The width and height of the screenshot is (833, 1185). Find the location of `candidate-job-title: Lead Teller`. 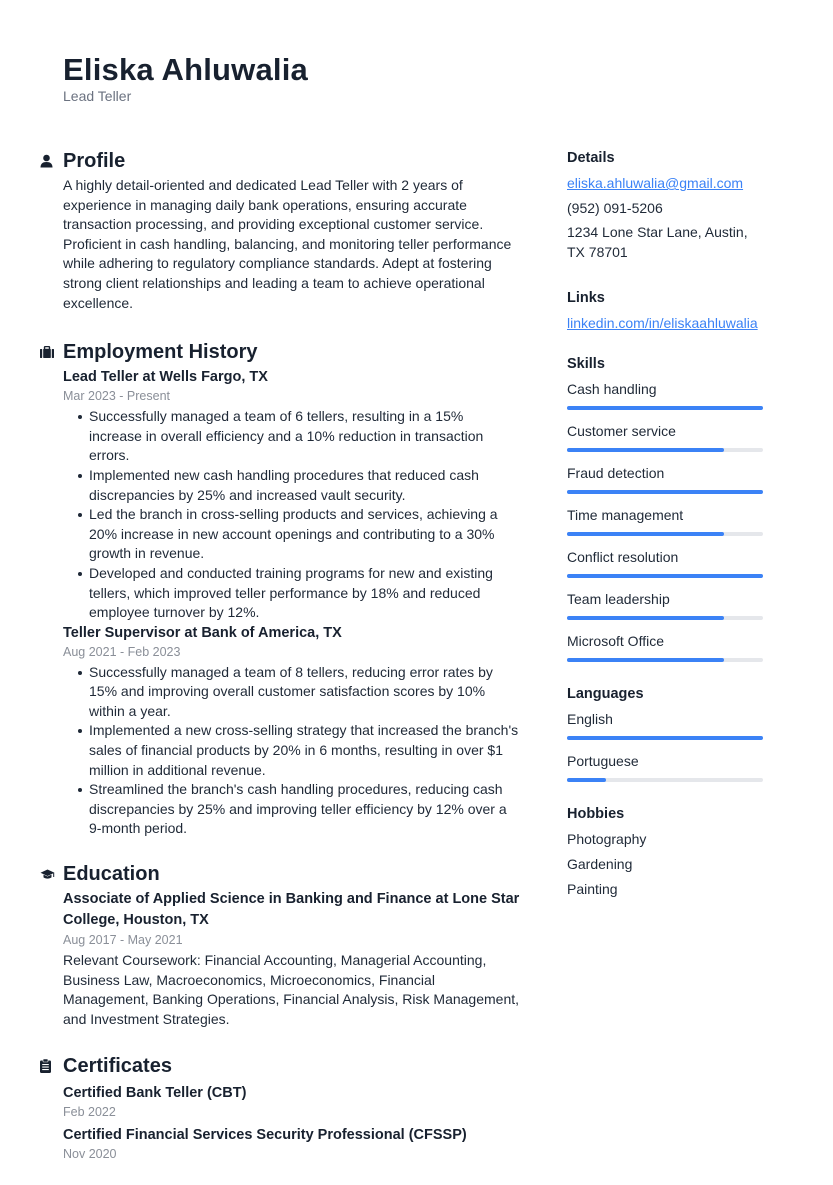

candidate-job-title: Lead Teller is located at coordinates (97, 96).